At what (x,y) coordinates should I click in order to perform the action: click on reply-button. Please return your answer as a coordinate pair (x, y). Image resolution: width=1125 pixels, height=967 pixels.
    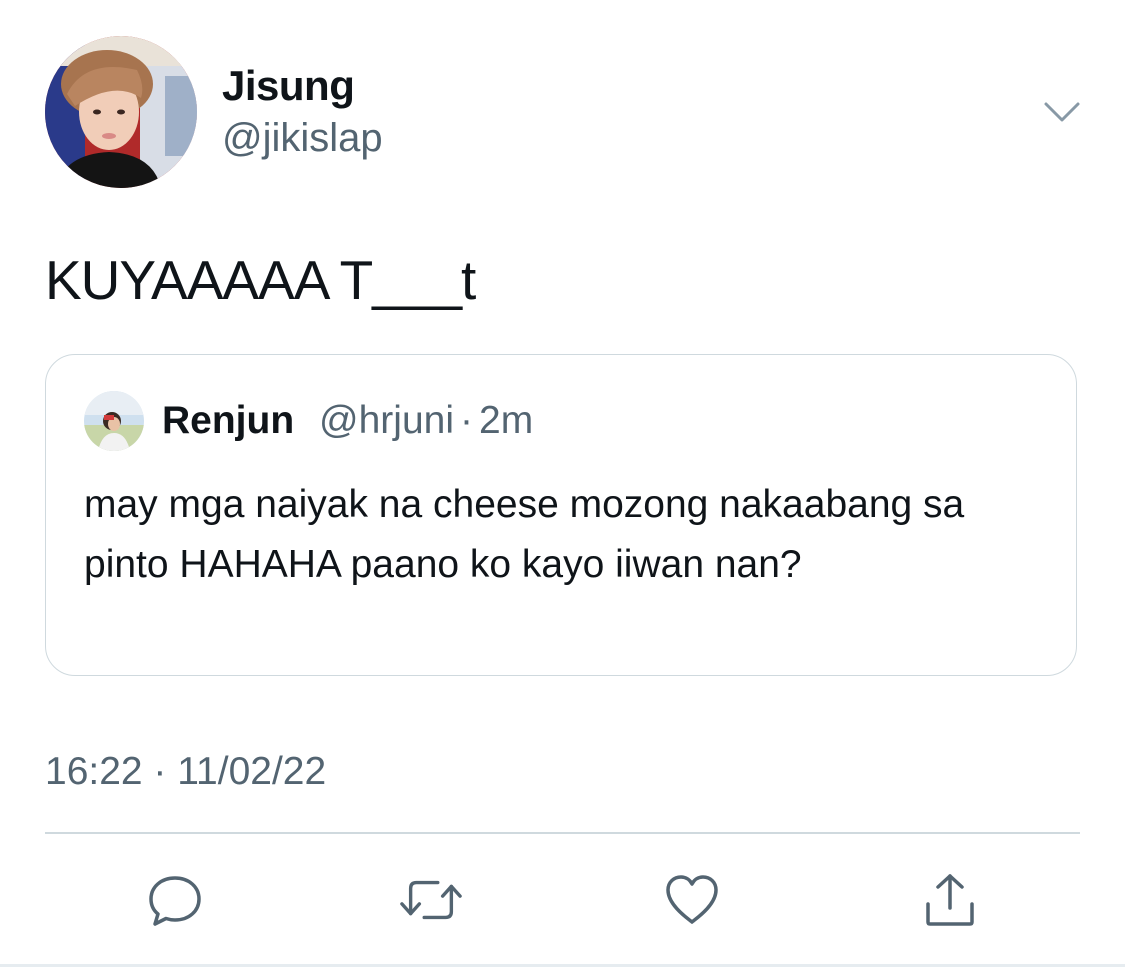
    Looking at the image, I should click on (175, 900).